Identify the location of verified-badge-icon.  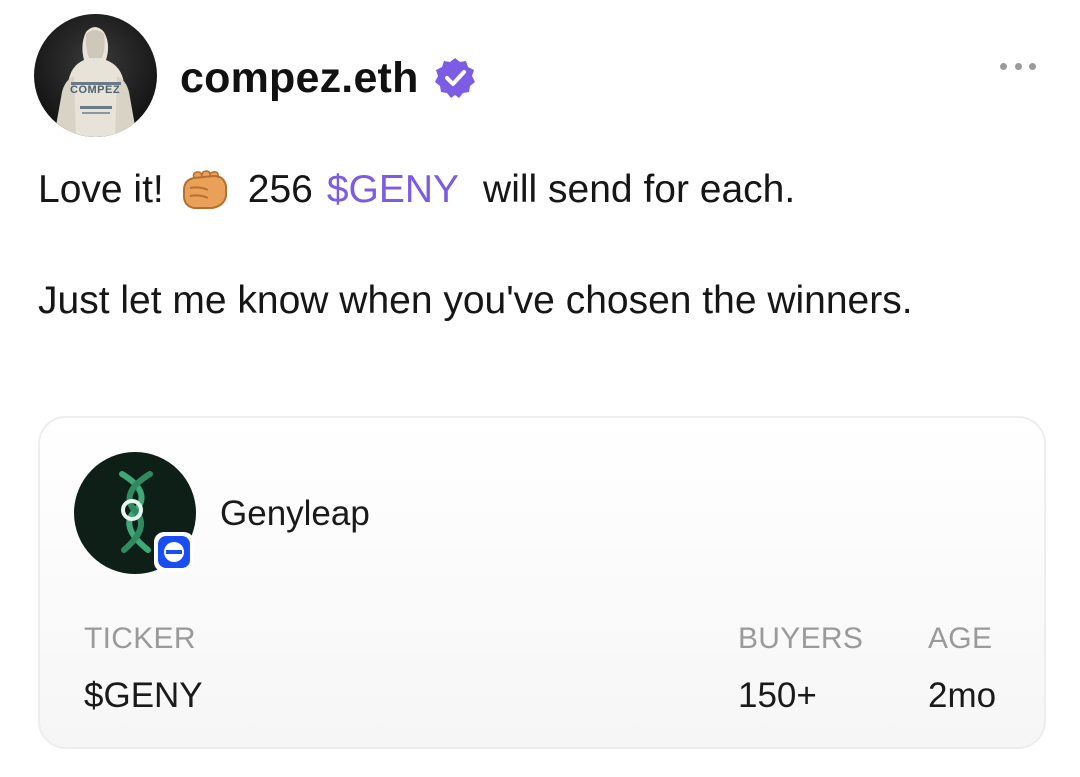
(455, 78).